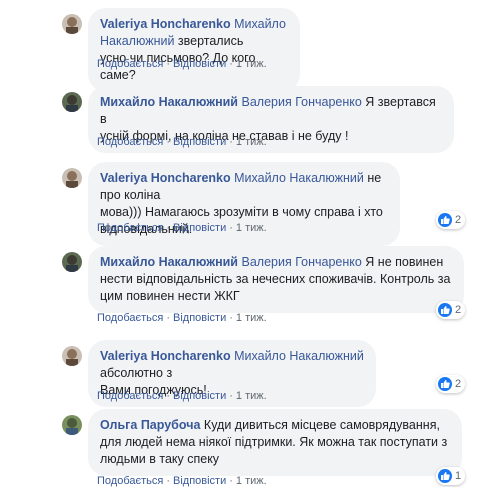  What do you see at coordinates (320, 425) in the screenshot?
I see `comment-text: Куди дивиться місцеве самоврядування,` at bounding box center [320, 425].